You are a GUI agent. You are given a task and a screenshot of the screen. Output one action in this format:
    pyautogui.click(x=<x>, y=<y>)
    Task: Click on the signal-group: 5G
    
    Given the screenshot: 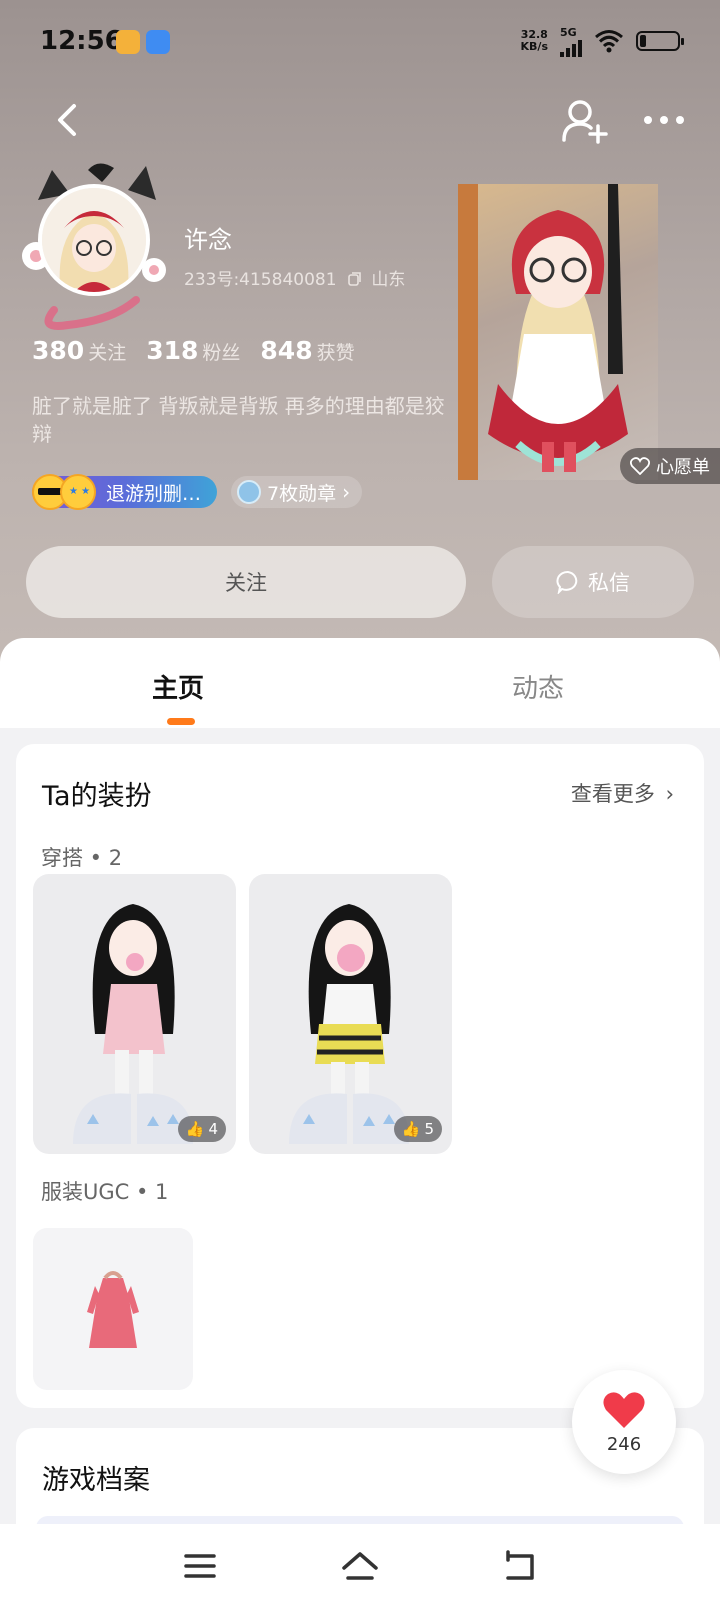 What is the action you would take?
    pyautogui.click(x=571, y=41)
    